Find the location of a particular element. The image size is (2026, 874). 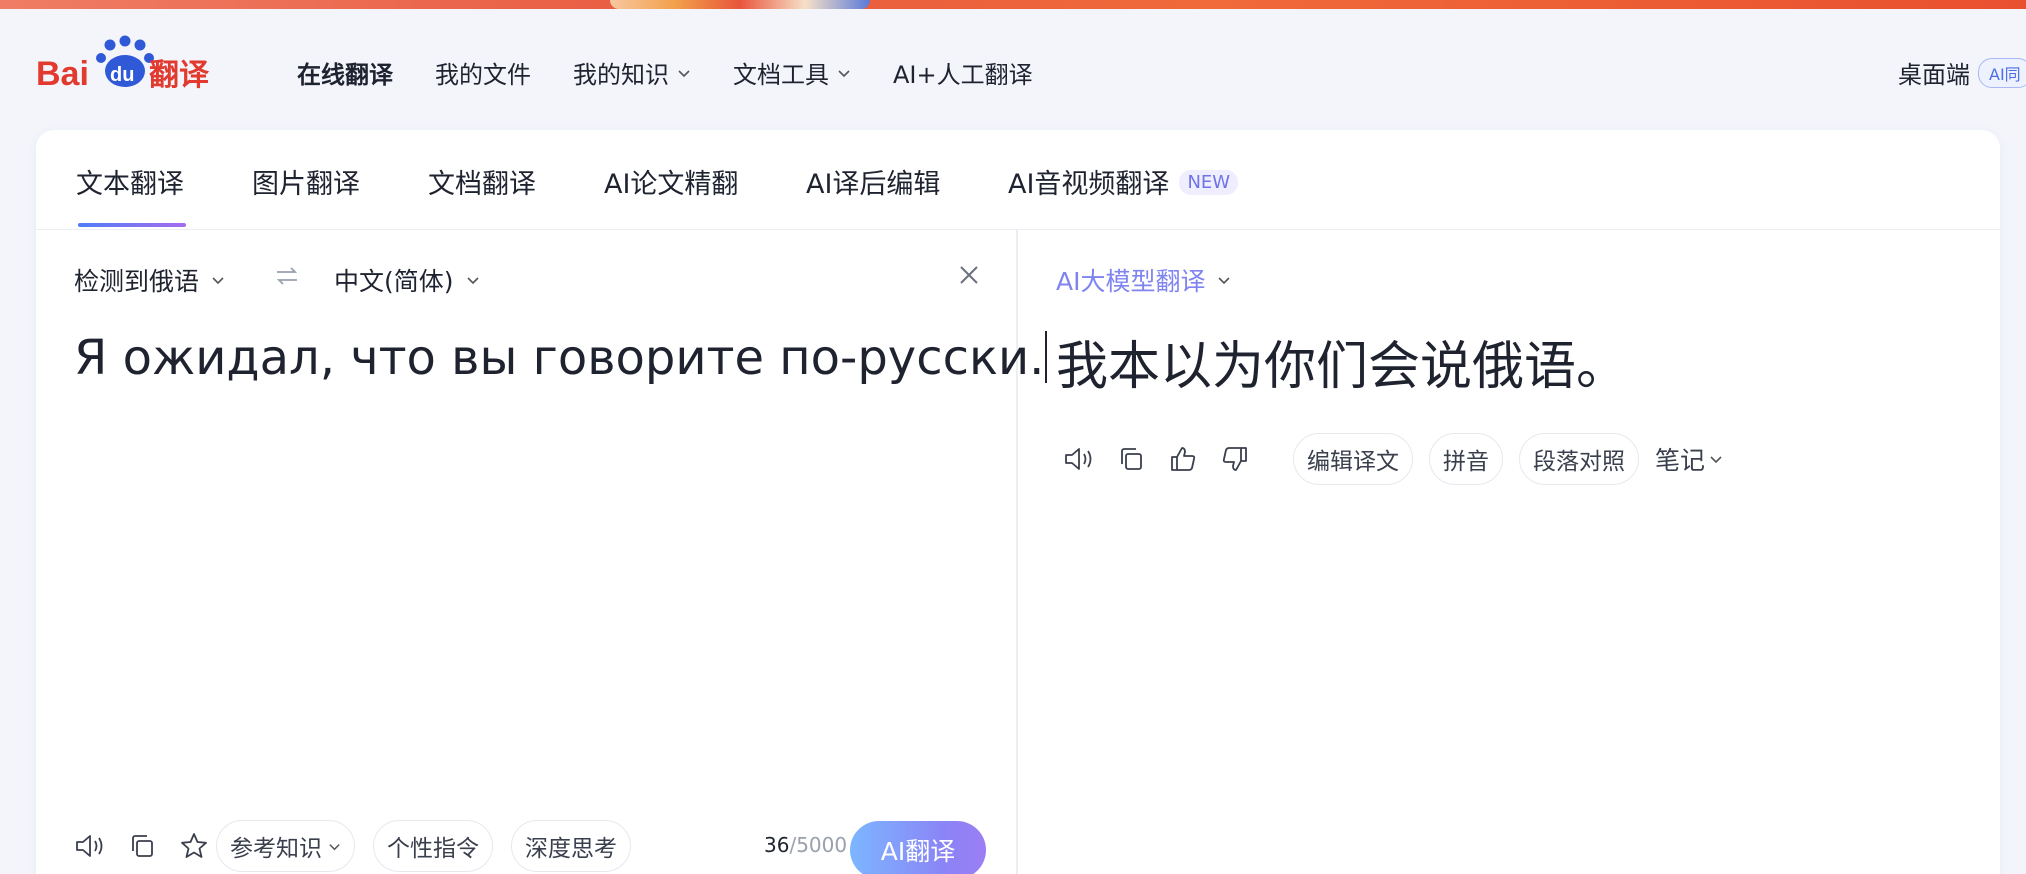

source-text-input: Я ожидал, что вы говорите по-русски. is located at coordinates (561, 358).